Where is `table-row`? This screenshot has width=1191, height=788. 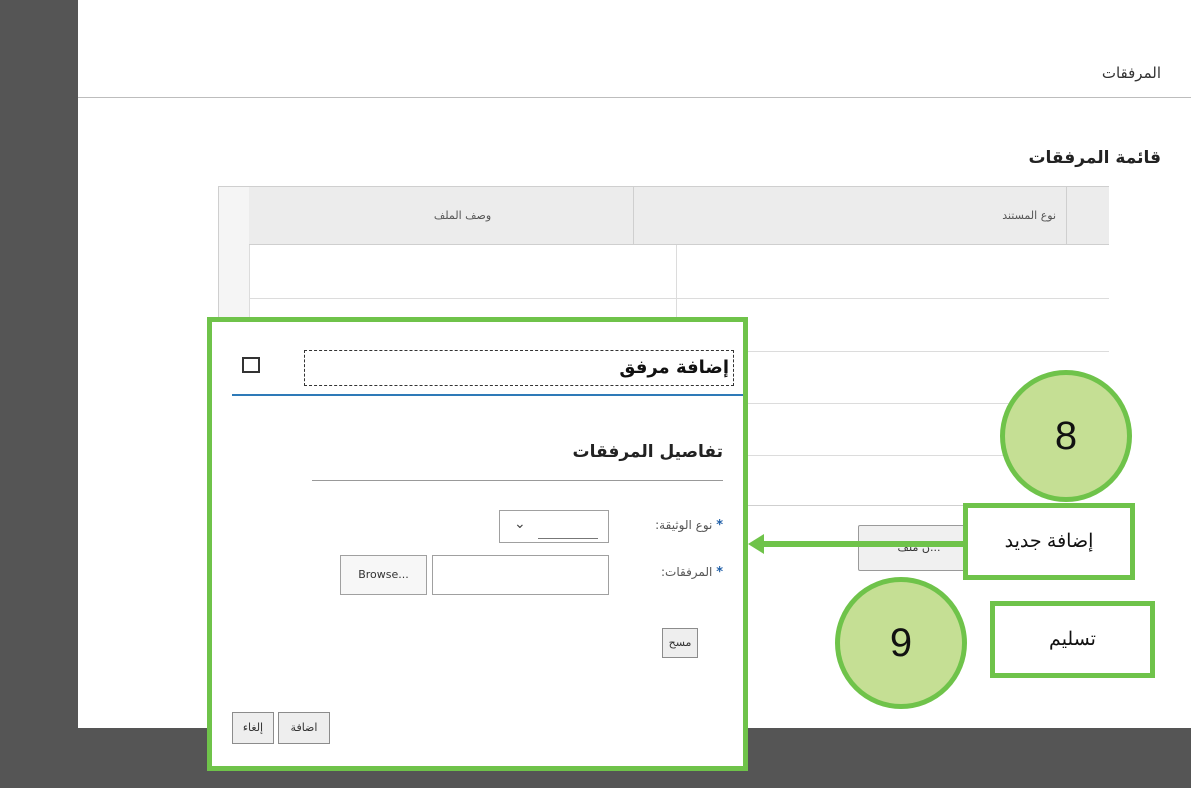 table-row is located at coordinates (679, 298).